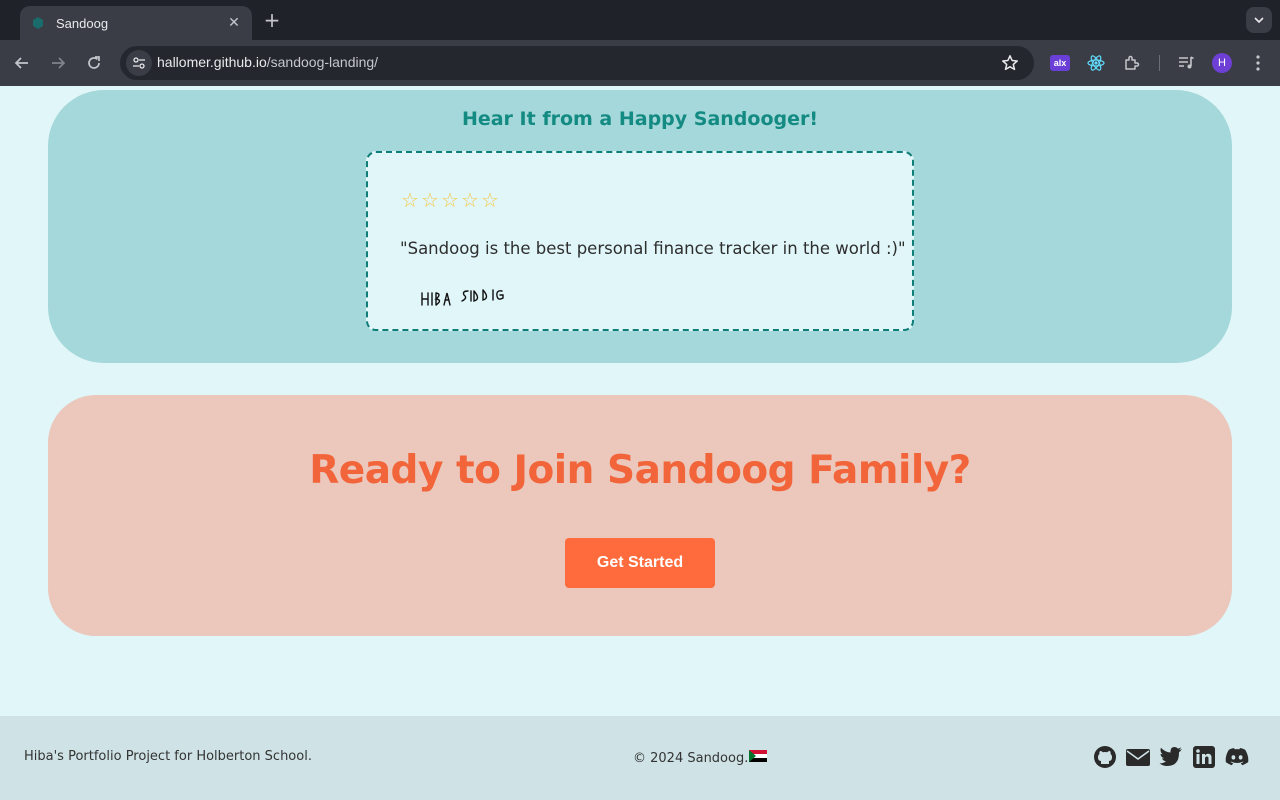 This screenshot has height=800, width=1280. I want to click on close-tab-icon: ✕, so click(234, 23).